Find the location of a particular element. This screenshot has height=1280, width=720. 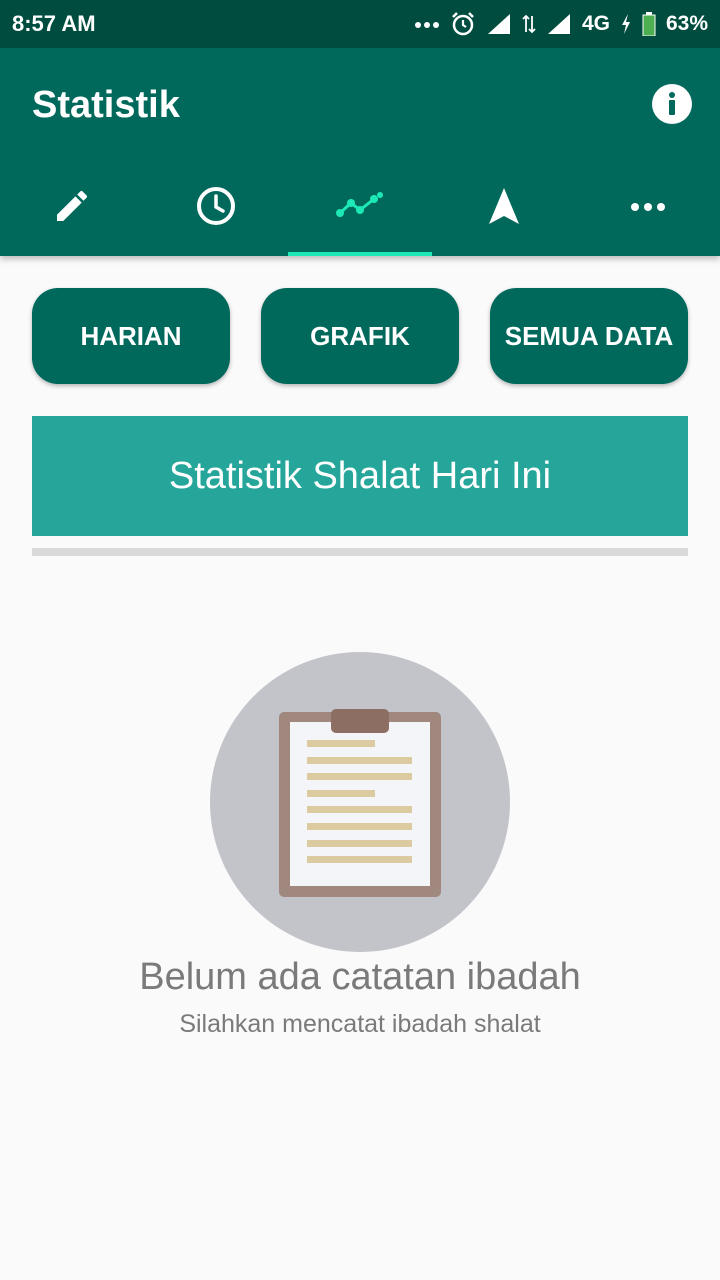

trend-chart-icon is located at coordinates (360, 208).